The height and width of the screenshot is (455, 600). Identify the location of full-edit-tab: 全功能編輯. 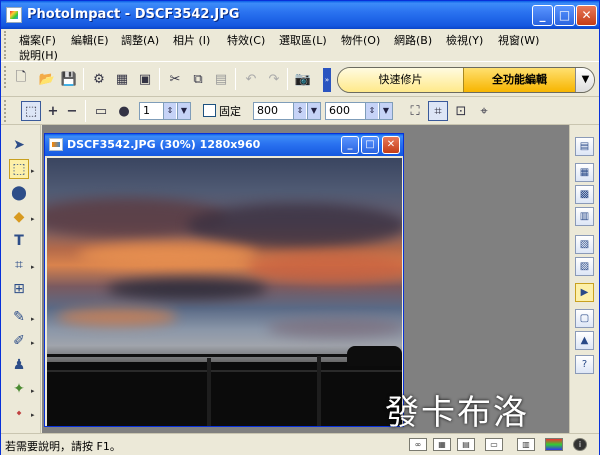
(519, 80).